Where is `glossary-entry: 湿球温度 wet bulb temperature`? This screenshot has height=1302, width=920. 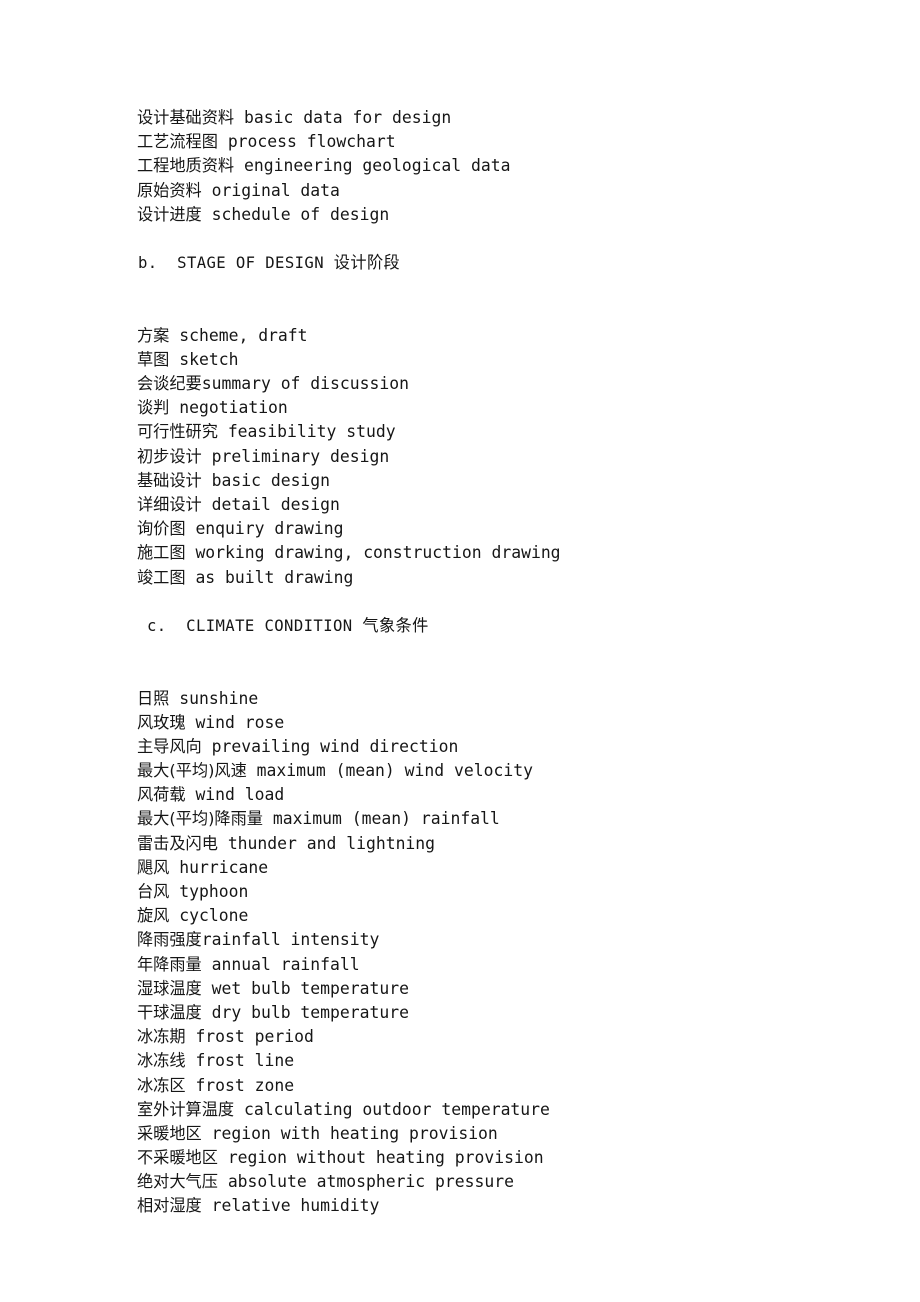
glossary-entry: 湿球温度 wet bulb temperature is located at coordinates (507, 989).